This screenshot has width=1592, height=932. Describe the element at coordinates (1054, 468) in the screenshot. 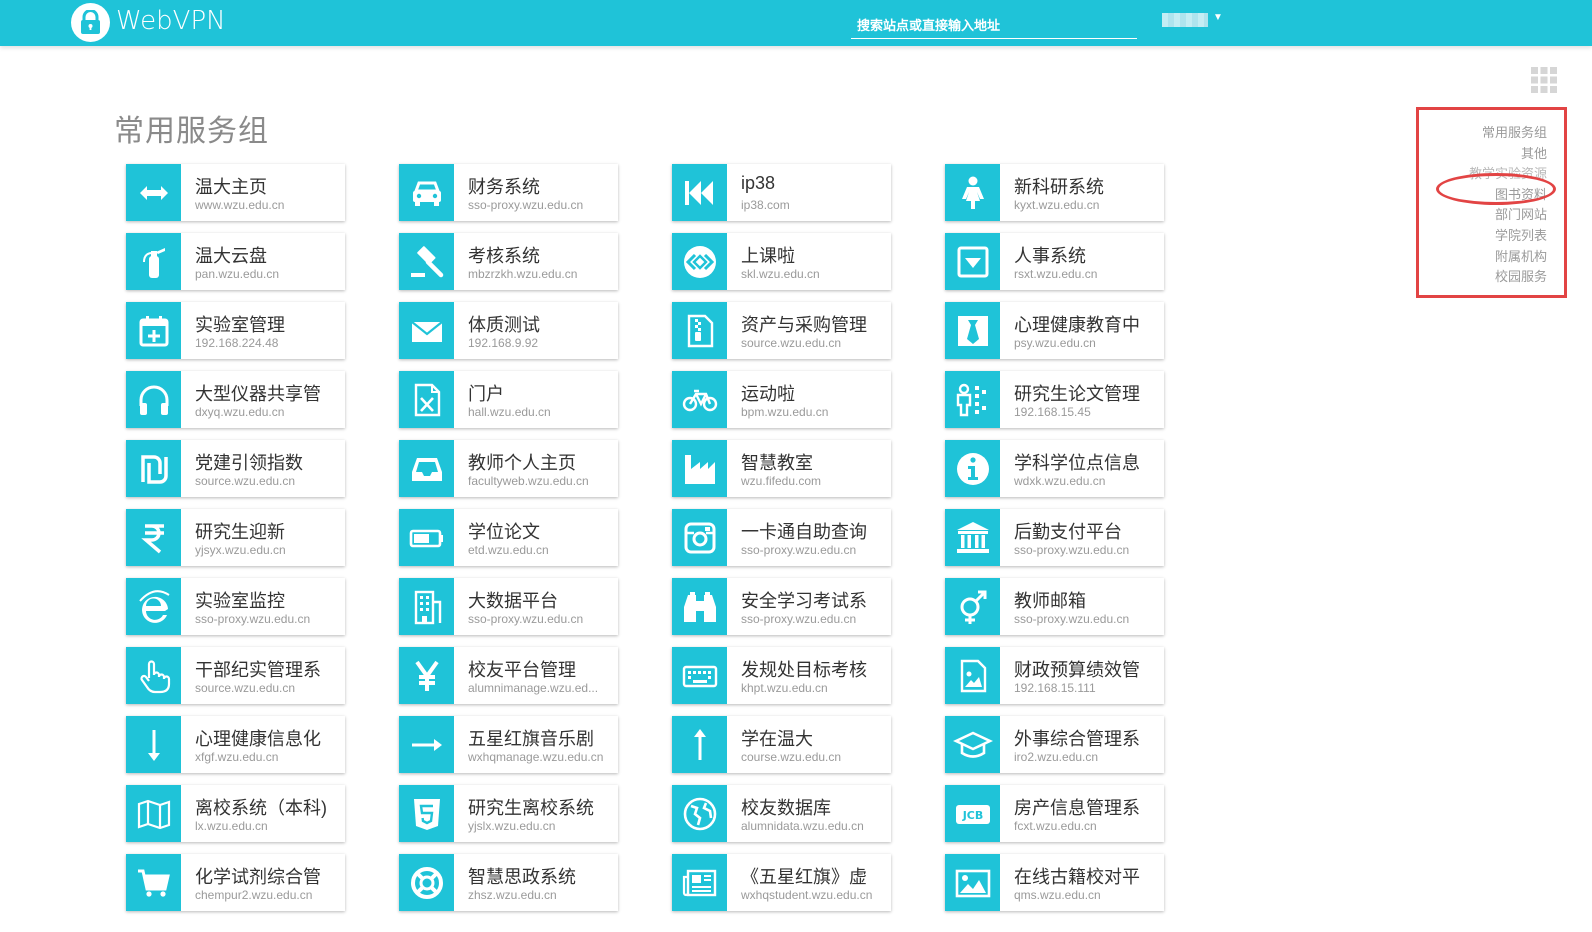

I see `service-card: 学科学位点信息 wdxk.wzu.edu.cn` at that location.